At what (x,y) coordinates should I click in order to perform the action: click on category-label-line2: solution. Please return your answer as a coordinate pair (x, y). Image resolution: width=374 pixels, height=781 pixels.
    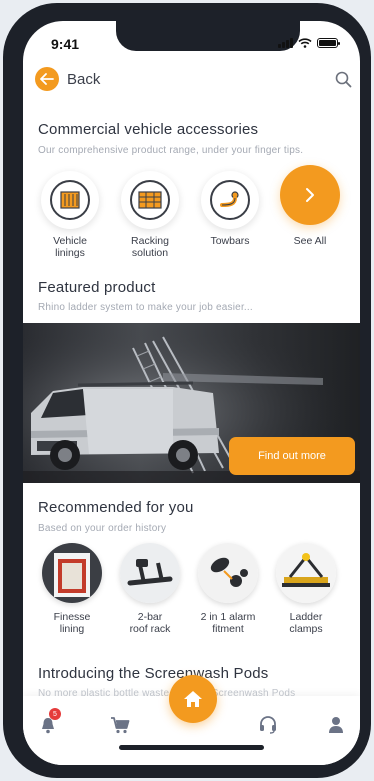
    Looking at the image, I should click on (150, 253).